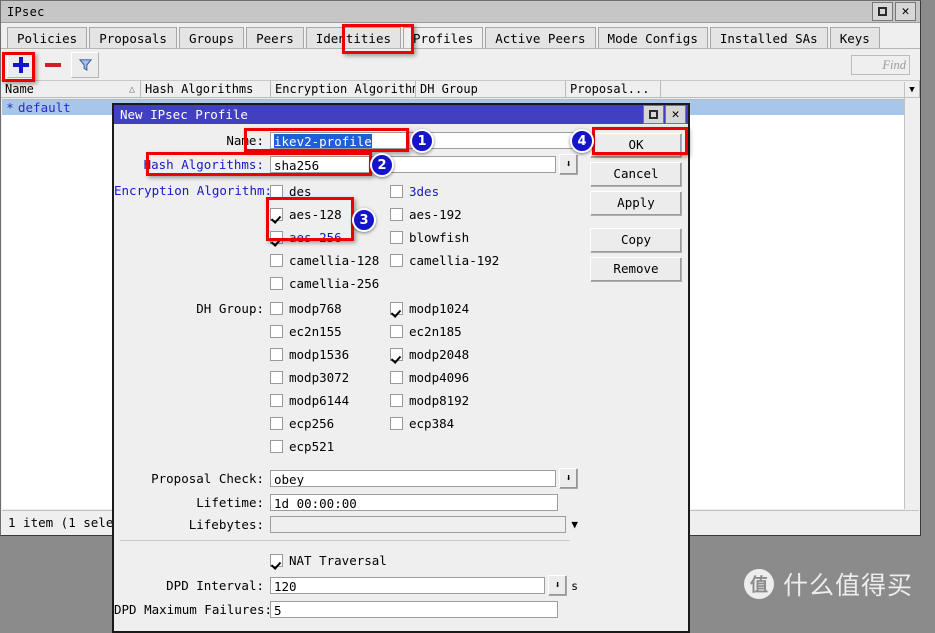 The height and width of the screenshot is (633, 935). Describe the element at coordinates (276, 354) in the screenshot. I see `modp1536-checkbox` at that location.